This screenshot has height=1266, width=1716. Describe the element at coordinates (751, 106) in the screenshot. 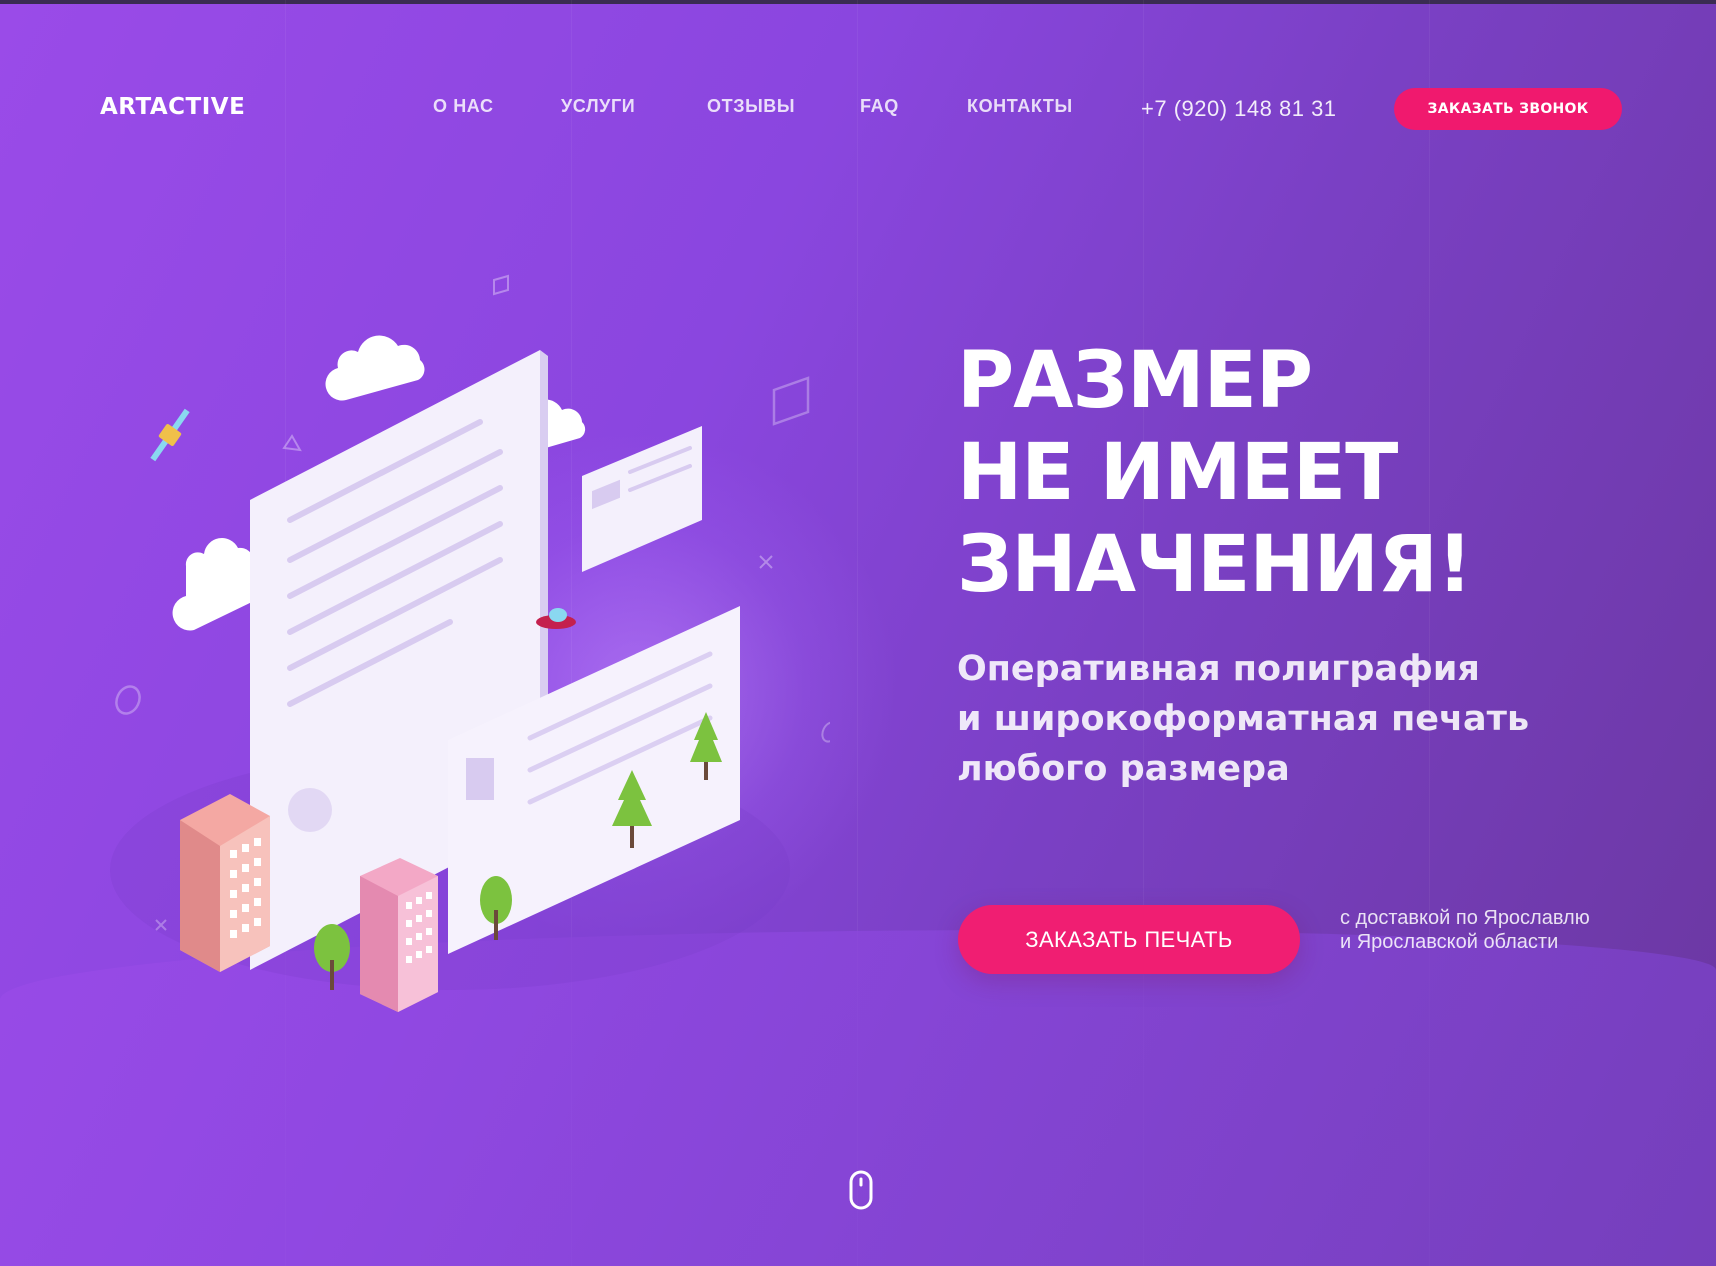

I see `nav-reviews: ОТЗЫВЫ` at that location.